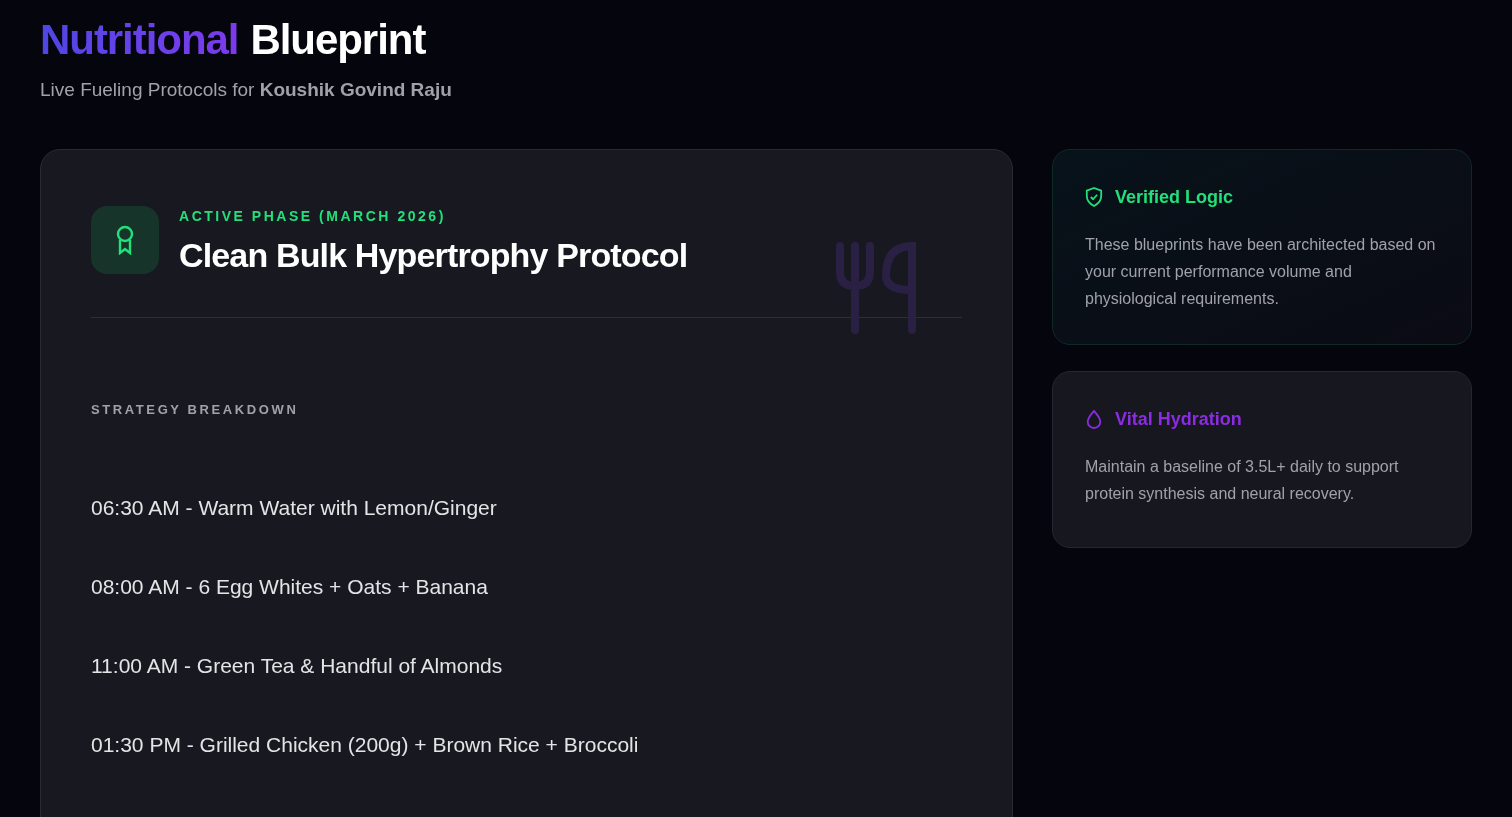 The width and height of the screenshot is (1512, 817). What do you see at coordinates (1261, 271) in the screenshot?
I see `card-description: These blueprints have been architected based on your current performance volume and physiological requirements.` at bounding box center [1261, 271].